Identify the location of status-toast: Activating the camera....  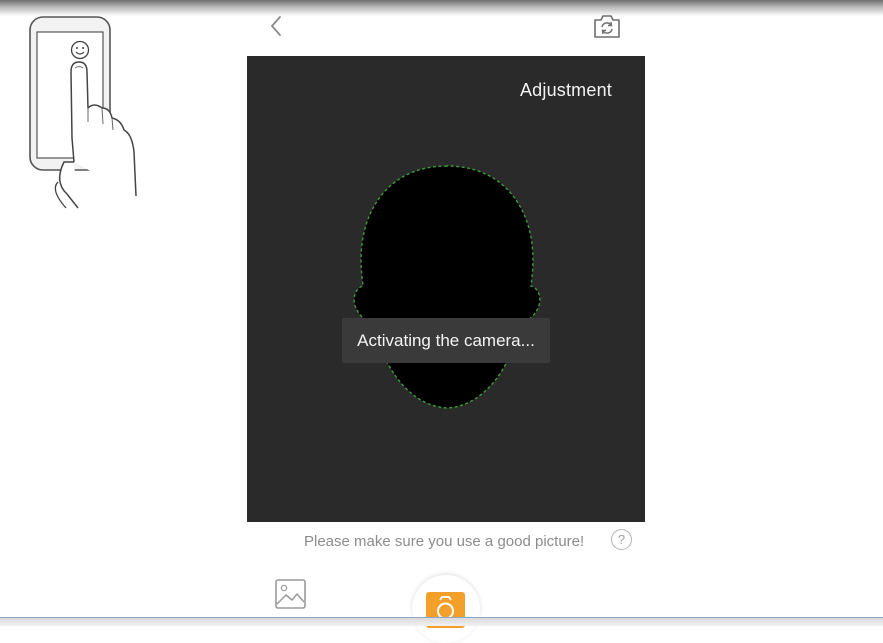
(446, 340).